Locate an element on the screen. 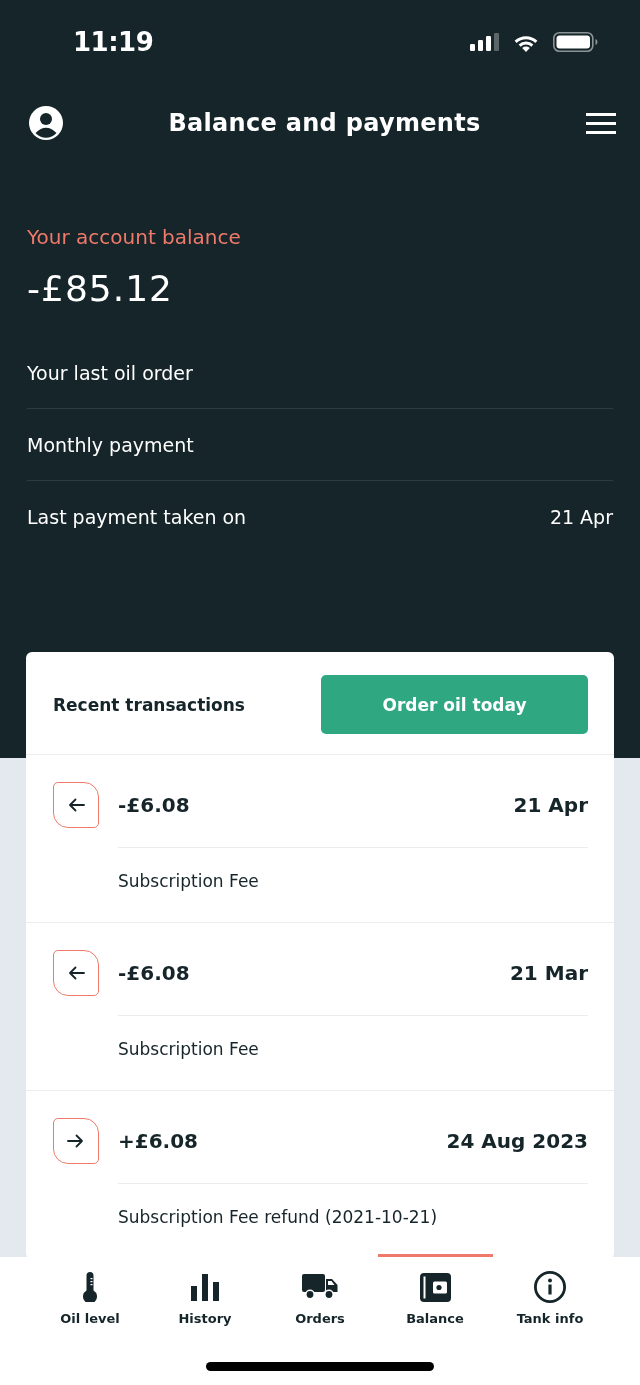 The image size is (640, 1385). transaction-date: 21 Mar is located at coordinates (548, 973).